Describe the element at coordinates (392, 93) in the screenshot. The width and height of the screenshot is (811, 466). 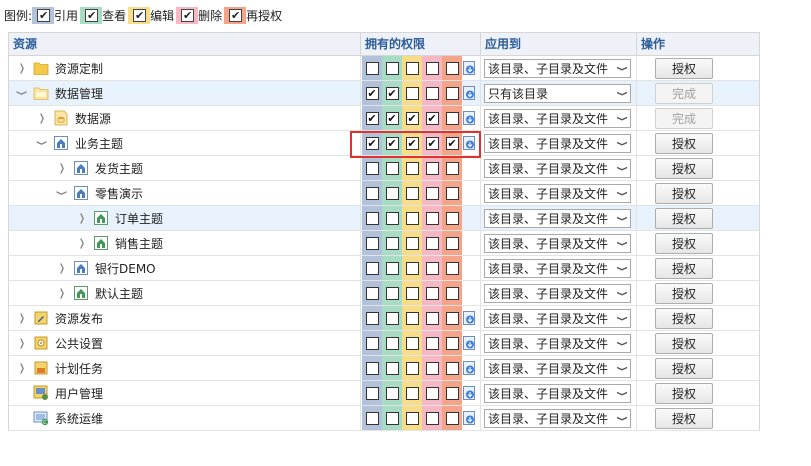
I see `perm-view-checkbox: ✔` at that location.